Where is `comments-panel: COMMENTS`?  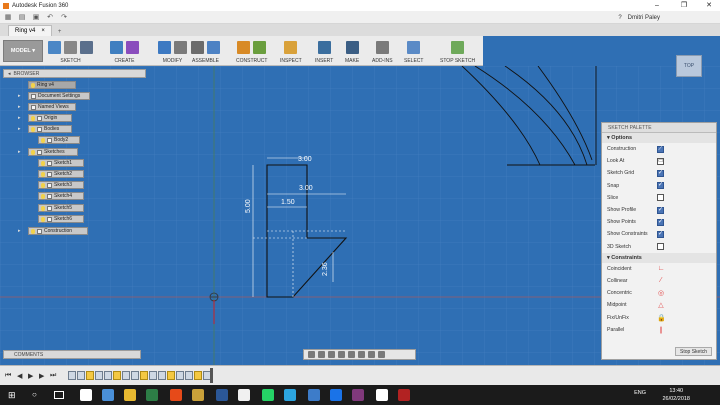 comments-panel: COMMENTS is located at coordinates (72, 354).